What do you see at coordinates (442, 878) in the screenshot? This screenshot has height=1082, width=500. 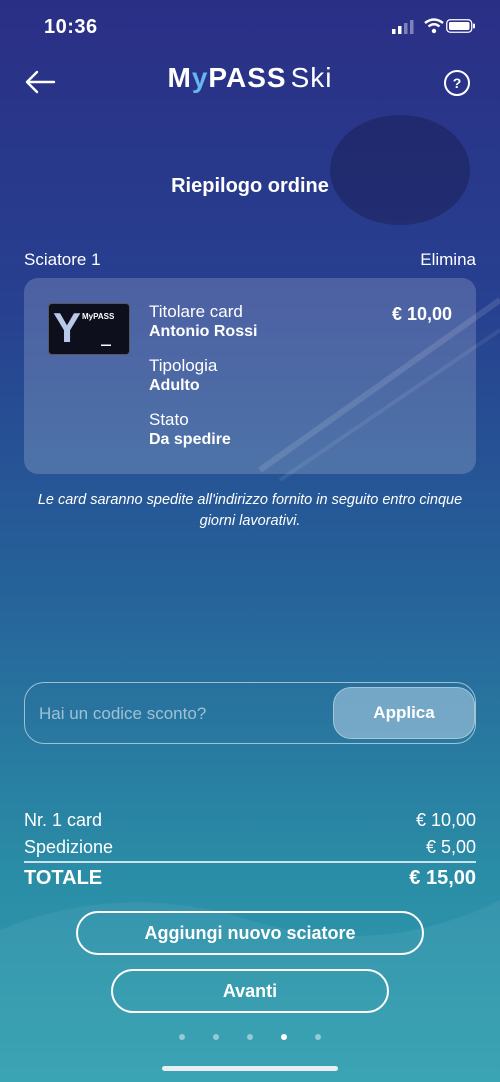 I see `total-value: € 15,00` at bounding box center [442, 878].